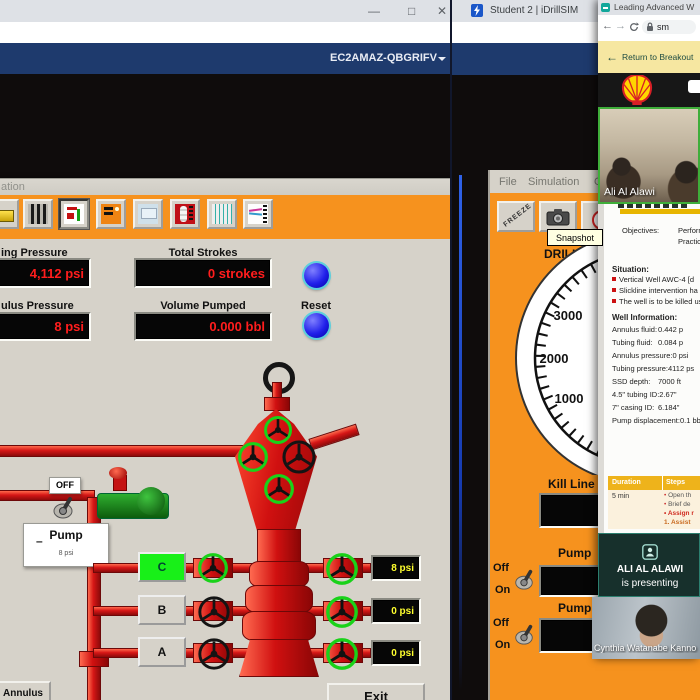 This screenshot has height=700, width=700. Describe the element at coordinates (650, 569) in the screenshot. I see `presenter-name: ALI AL ALAWI` at that location.